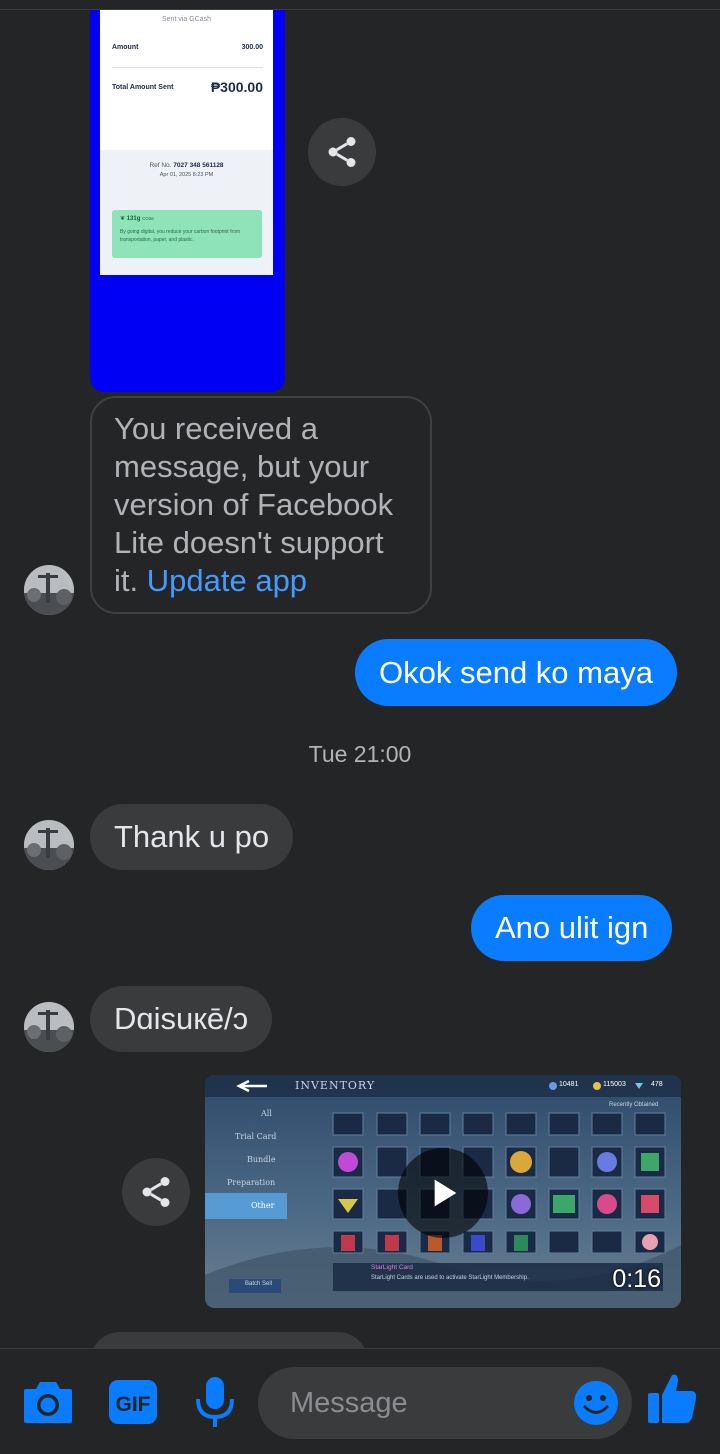 This screenshot has height=1454, width=720. I want to click on receipt-total-row: Total Amount Sent ₱300.00, so click(187, 87).